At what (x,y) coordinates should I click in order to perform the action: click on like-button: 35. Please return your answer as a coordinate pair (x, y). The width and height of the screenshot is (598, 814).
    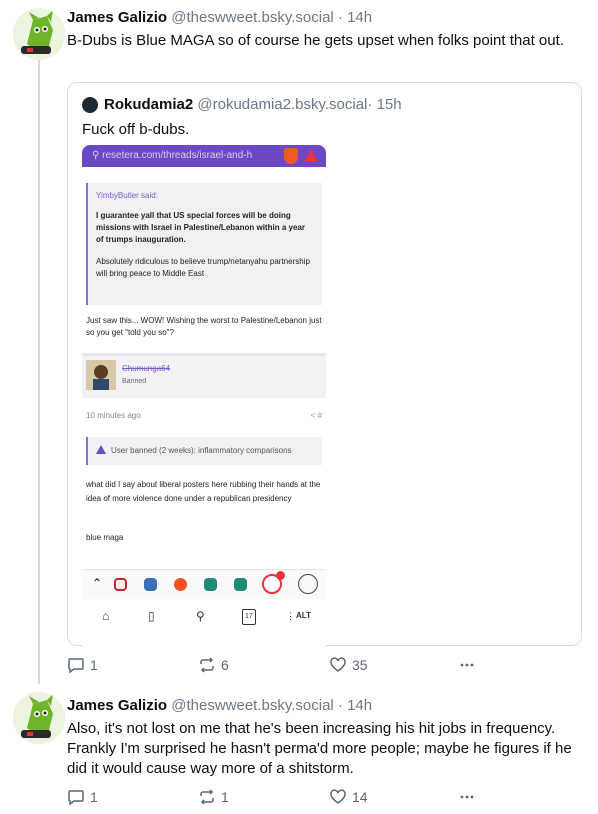
    Looking at the image, I should click on (348, 665).